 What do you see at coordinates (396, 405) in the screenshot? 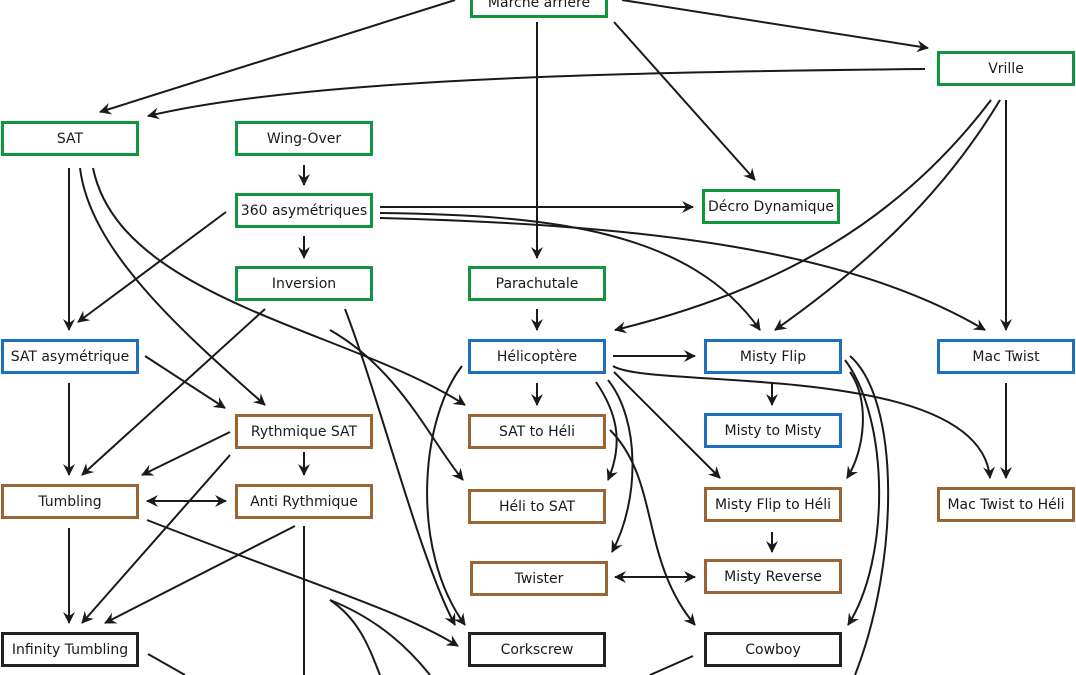
I see `edge-helicoptere-to-heli-to-sat` at bounding box center [396, 405].